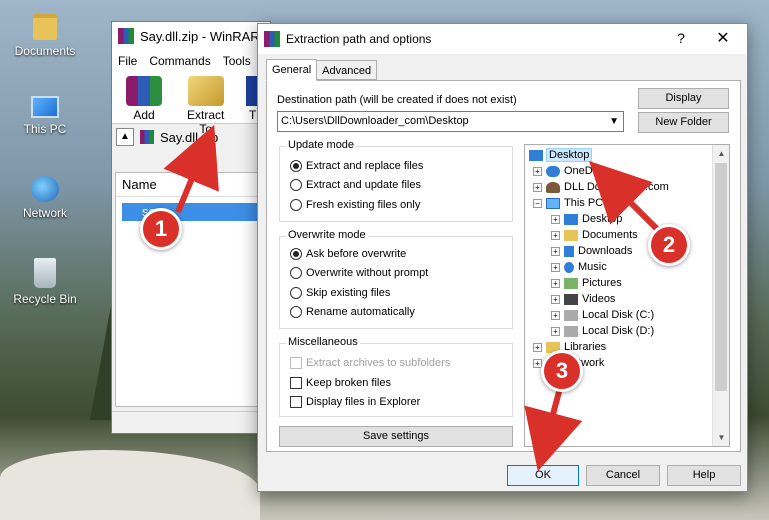 This screenshot has height=520, width=769. What do you see at coordinates (144, 99) in the screenshot?
I see `add-button: Add` at bounding box center [144, 99].